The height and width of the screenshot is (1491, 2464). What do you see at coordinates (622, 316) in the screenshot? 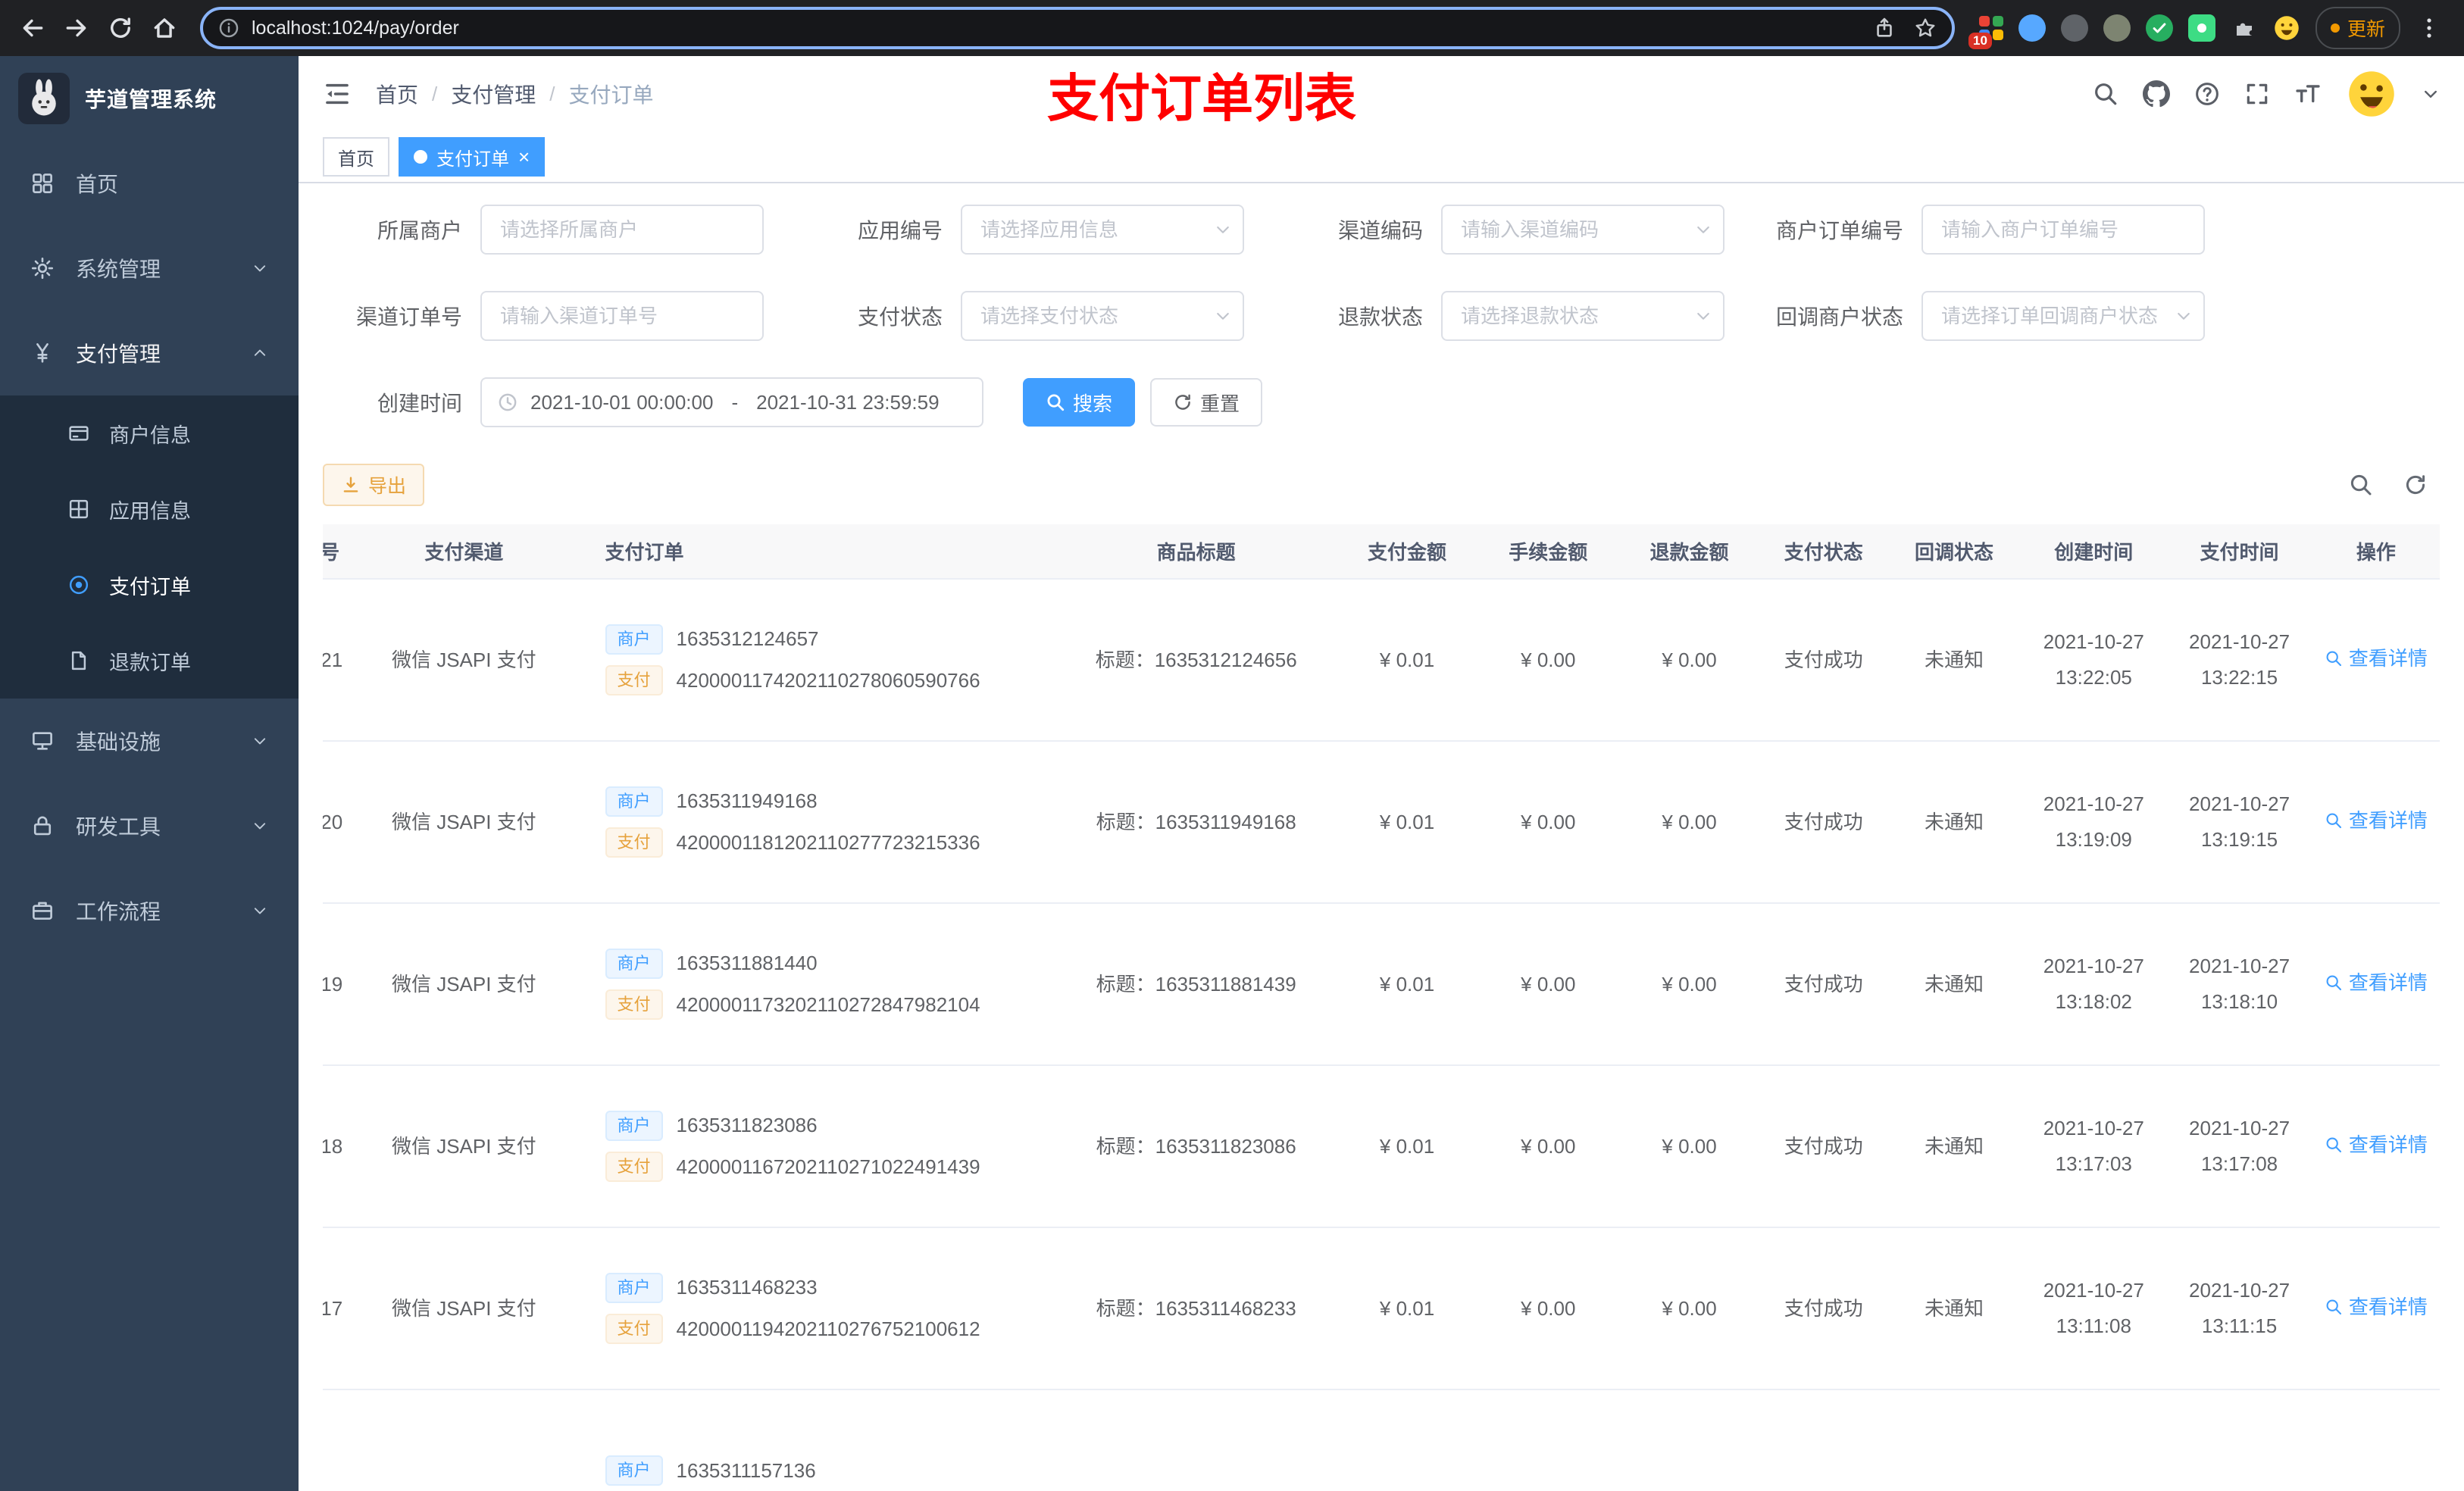
I see `filter-input-channel-order-no` at bounding box center [622, 316].